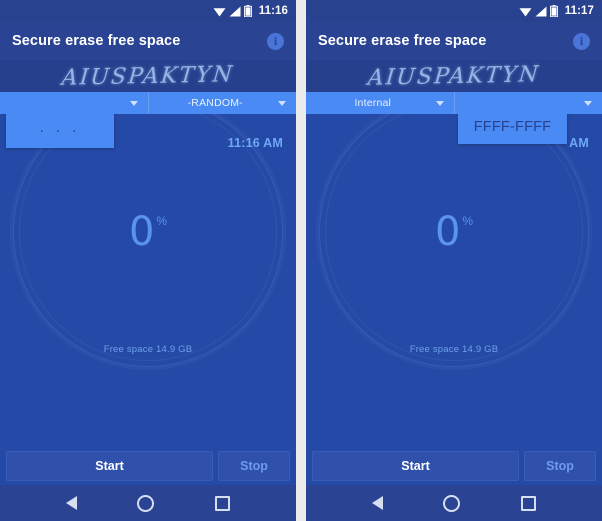 The image size is (602, 521). I want to click on pattern-dropdown-popup: -RANDOM- 0000-0000 FFFF-FFFF, so click(512, 129).